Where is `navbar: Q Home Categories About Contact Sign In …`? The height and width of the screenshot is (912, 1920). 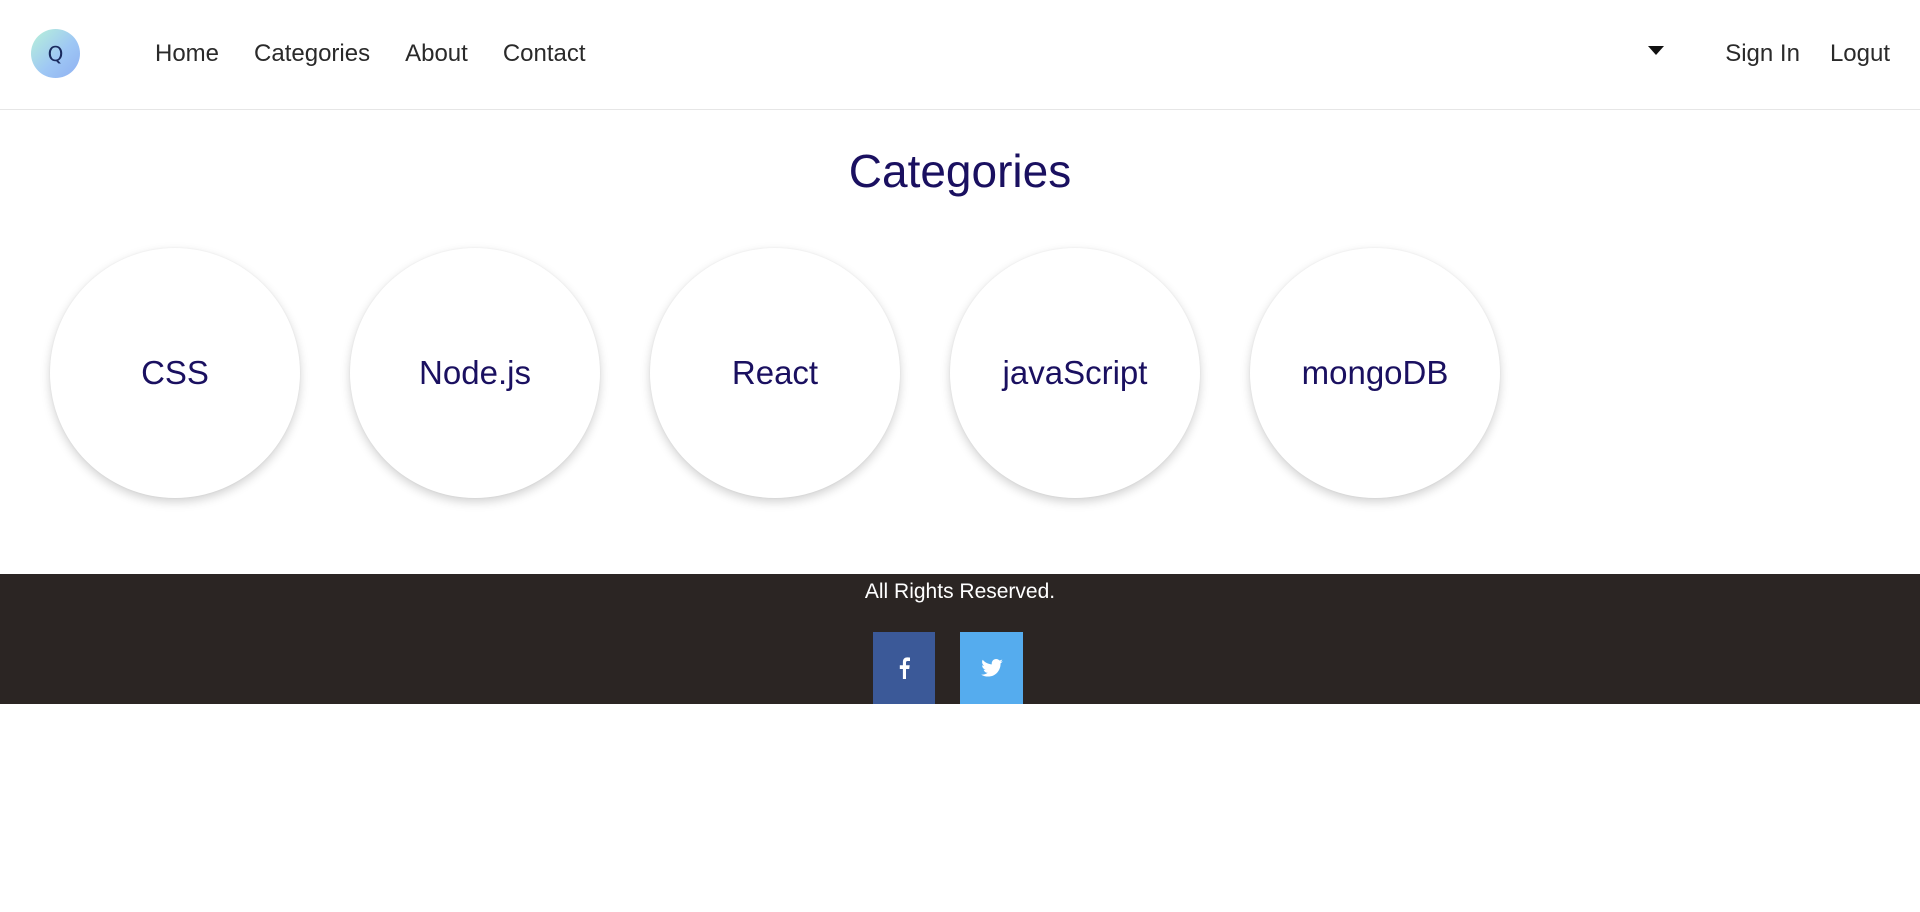 navbar: Q Home Categories About Contact Sign In … is located at coordinates (960, 55).